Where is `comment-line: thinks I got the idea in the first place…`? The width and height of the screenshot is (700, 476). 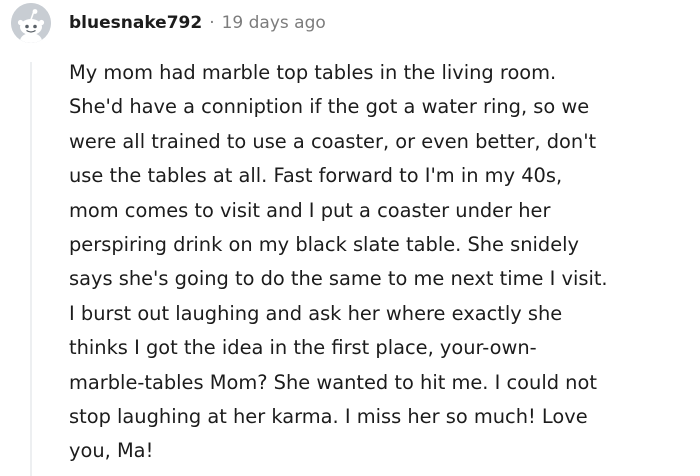
comment-line: thinks I got the idea in the first place… is located at coordinates (303, 348).